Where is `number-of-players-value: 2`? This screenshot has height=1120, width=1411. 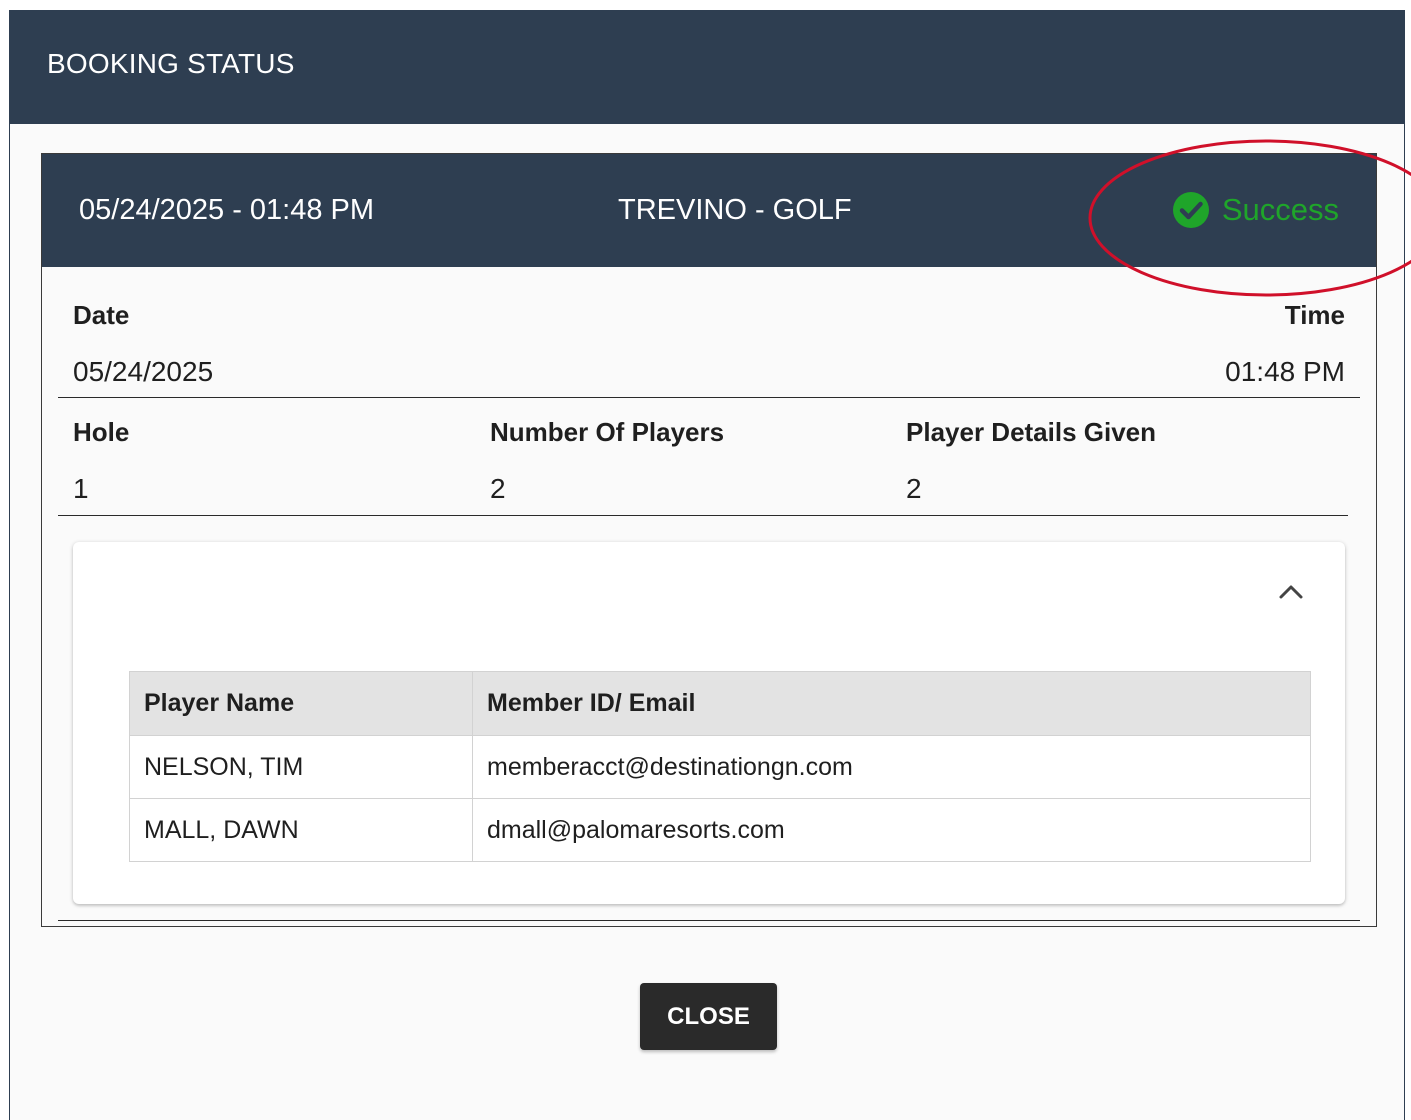
number-of-players-value: 2 is located at coordinates (498, 488).